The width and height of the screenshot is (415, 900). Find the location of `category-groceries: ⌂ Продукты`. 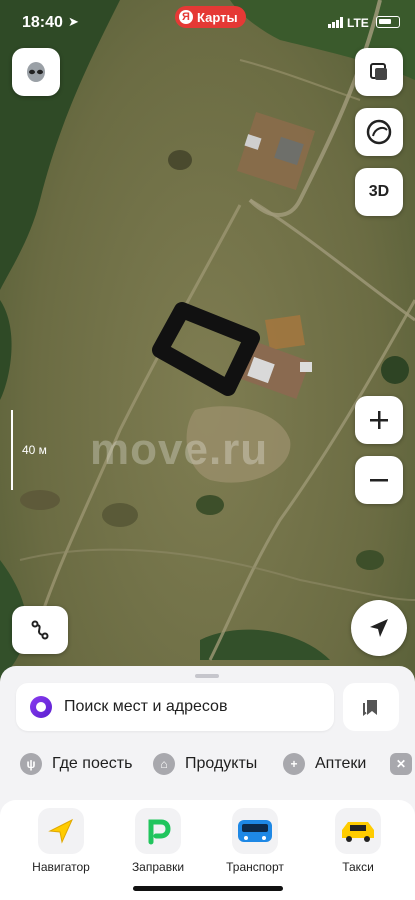

category-groceries: ⌂ Продукты is located at coordinates (205, 764).